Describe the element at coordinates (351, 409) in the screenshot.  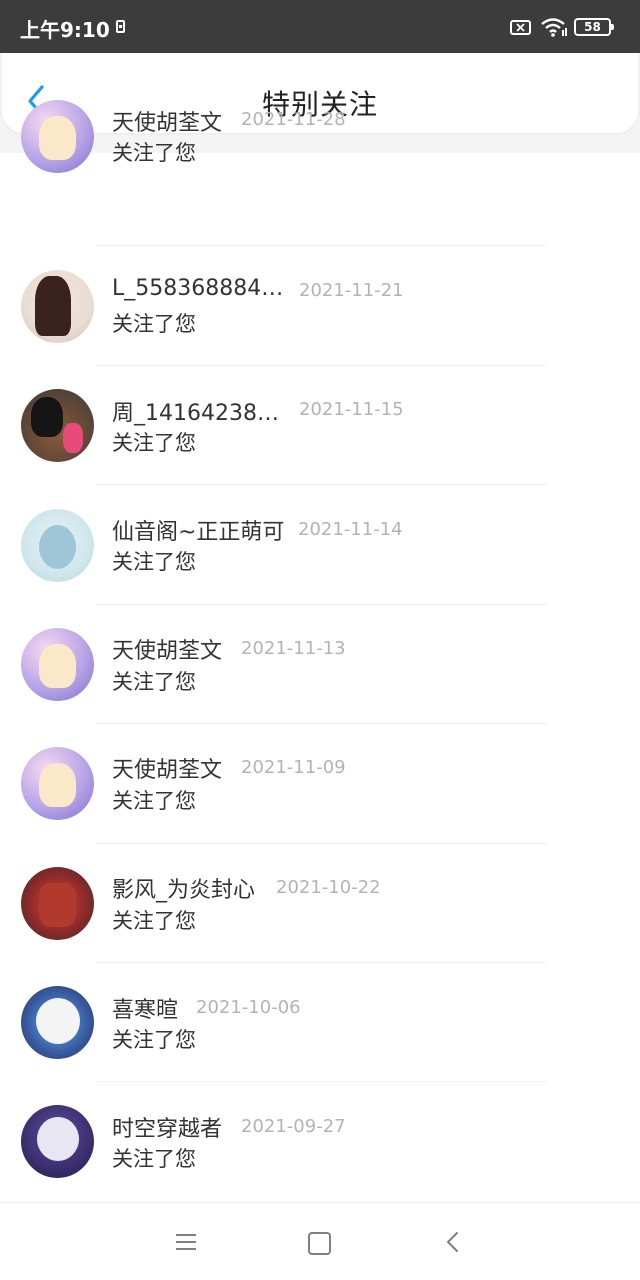
I see `follow-date: 2021-11-15` at that location.